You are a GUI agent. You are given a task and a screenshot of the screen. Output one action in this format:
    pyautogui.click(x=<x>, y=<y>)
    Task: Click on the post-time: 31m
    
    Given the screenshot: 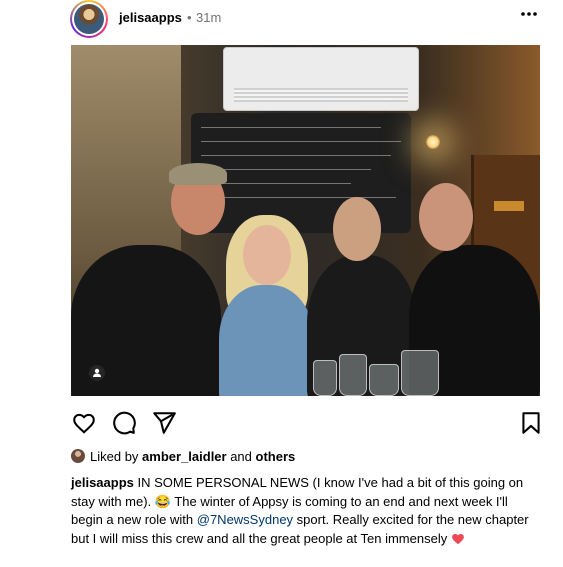 What is the action you would take?
    pyautogui.click(x=209, y=17)
    